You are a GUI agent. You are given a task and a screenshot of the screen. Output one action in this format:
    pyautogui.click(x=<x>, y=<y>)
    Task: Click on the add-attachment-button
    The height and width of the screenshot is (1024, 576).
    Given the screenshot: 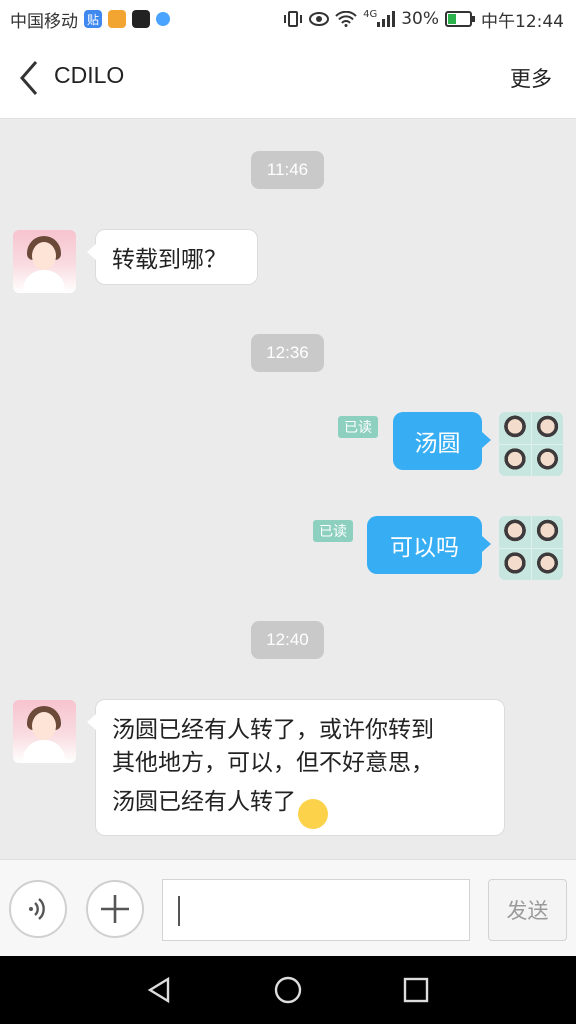 What is the action you would take?
    pyautogui.click(x=115, y=909)
    